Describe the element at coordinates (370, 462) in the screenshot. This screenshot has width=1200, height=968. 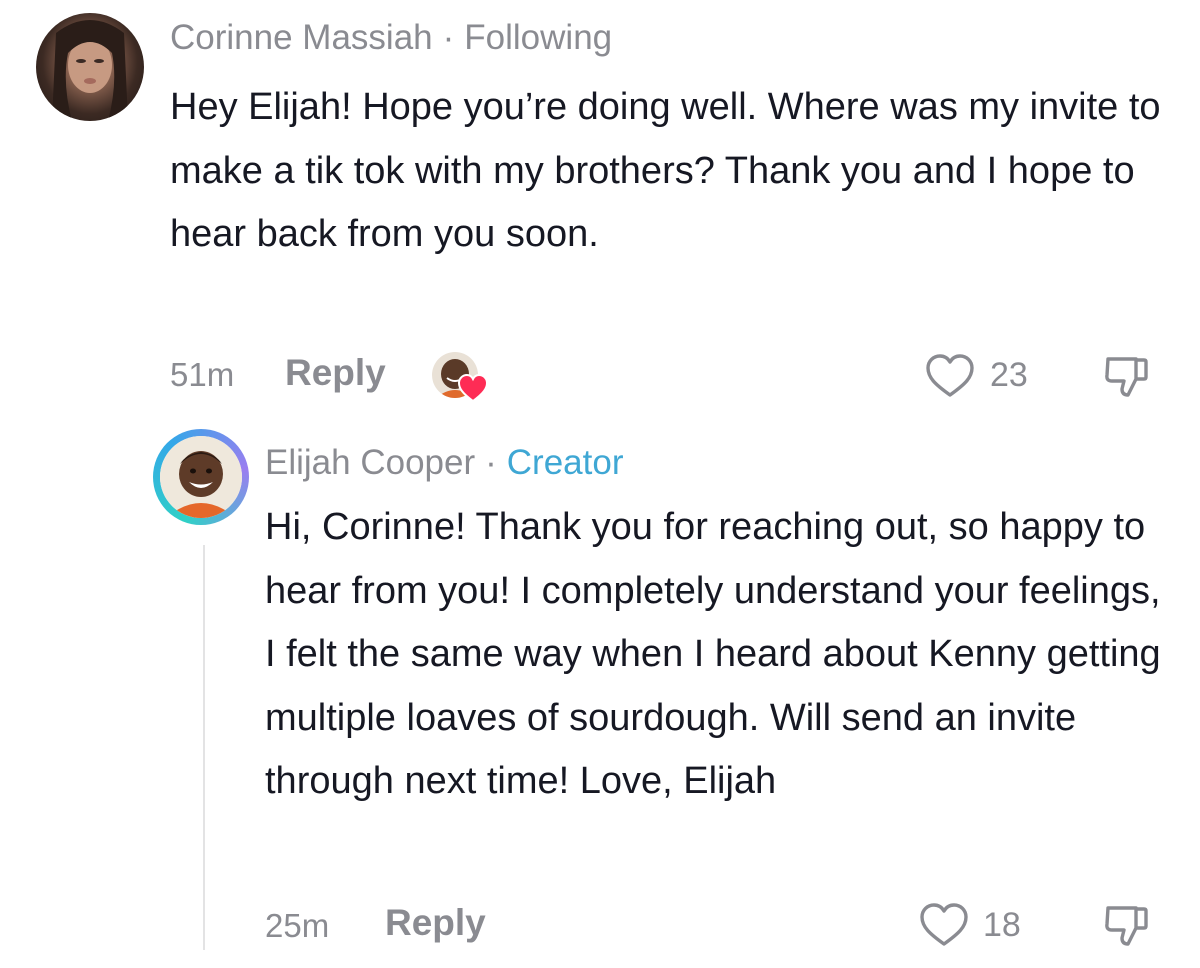
I see `reply-author: Elijah Cooper` at that location.